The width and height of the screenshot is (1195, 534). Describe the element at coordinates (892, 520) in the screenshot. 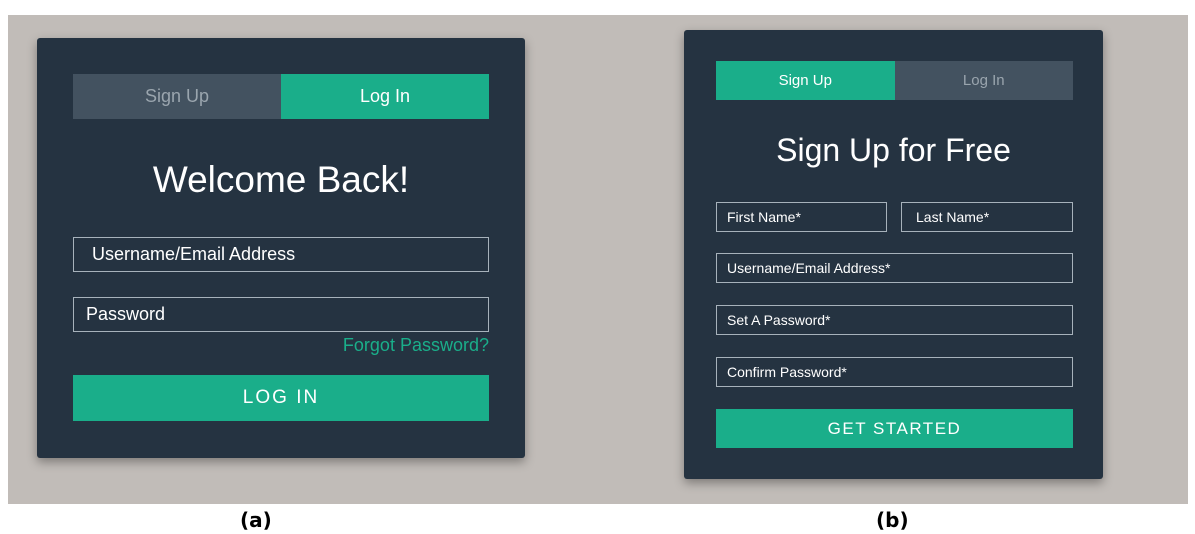

I see `caption-b: (b)` at that location.